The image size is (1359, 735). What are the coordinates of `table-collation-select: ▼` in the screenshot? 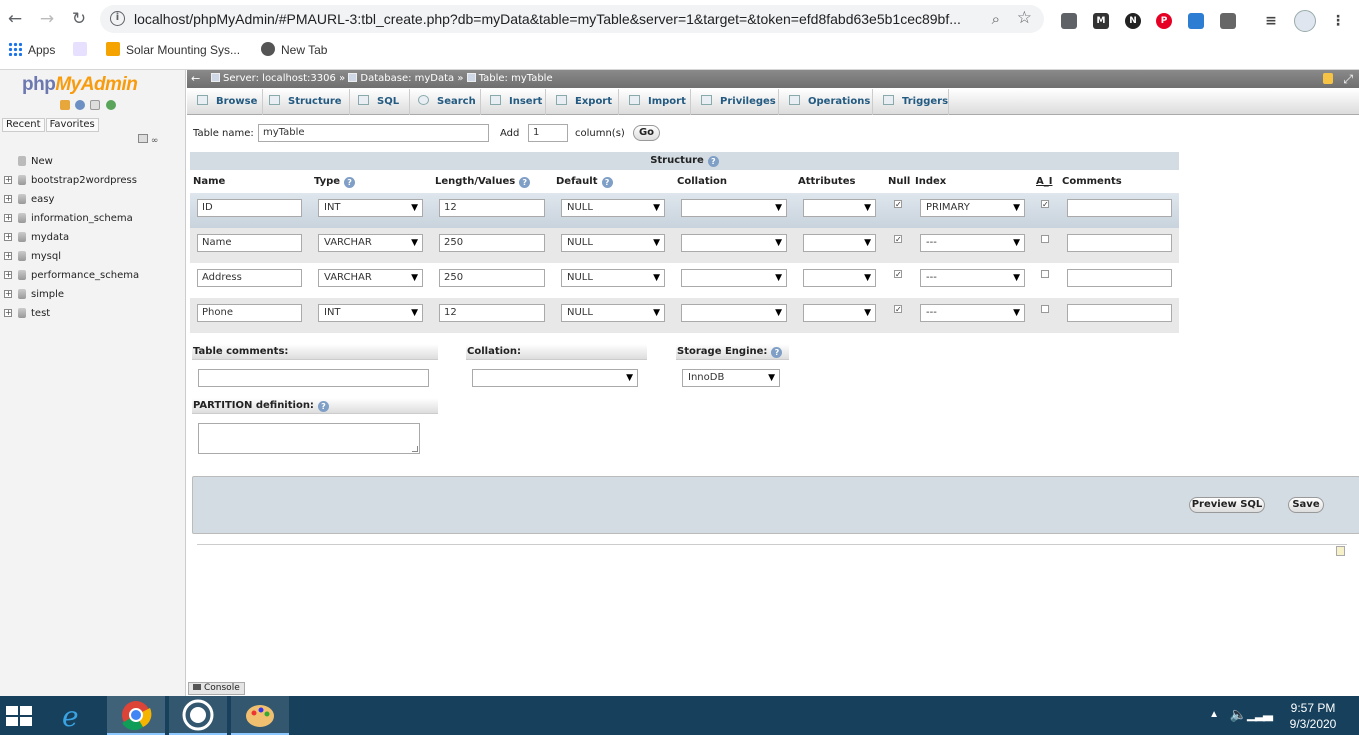 It's located at (555, 378).